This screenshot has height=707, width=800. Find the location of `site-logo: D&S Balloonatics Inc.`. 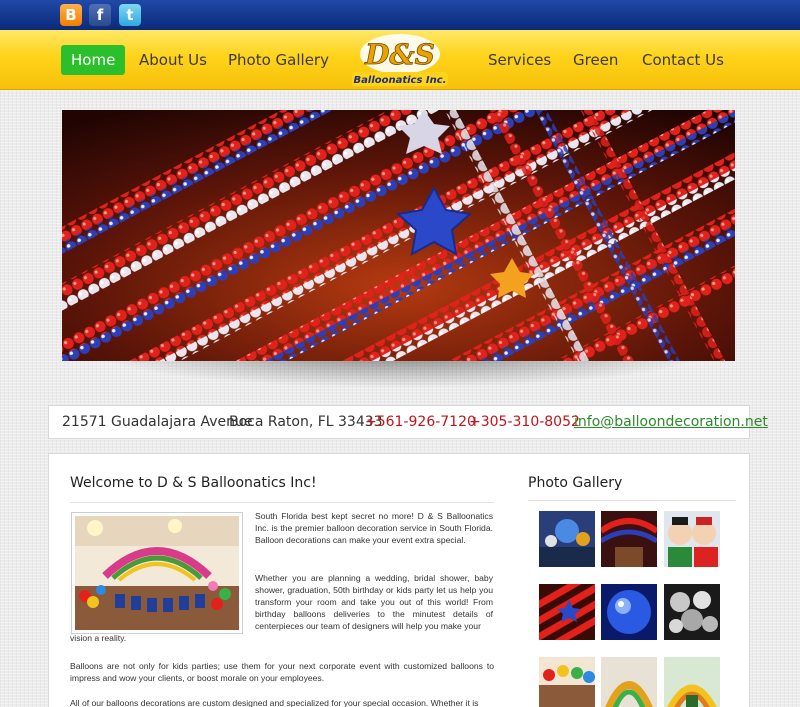

site-logo: D&S Balloonatics Inc. is located at coordinates (400, 60).